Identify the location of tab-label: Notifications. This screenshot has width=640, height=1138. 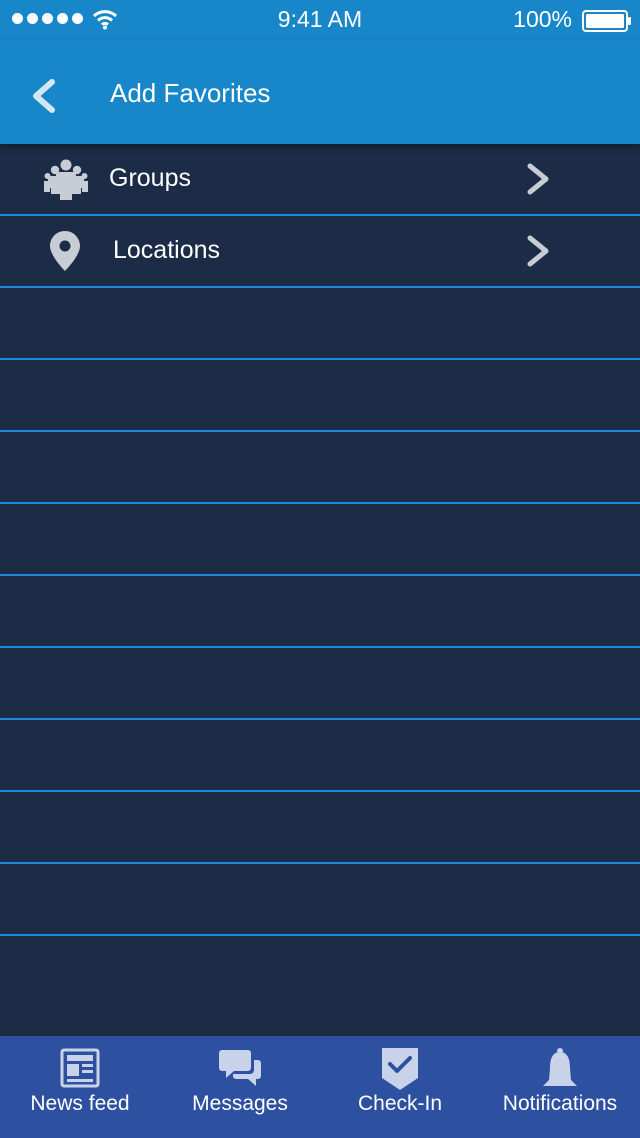
(560, 1103).